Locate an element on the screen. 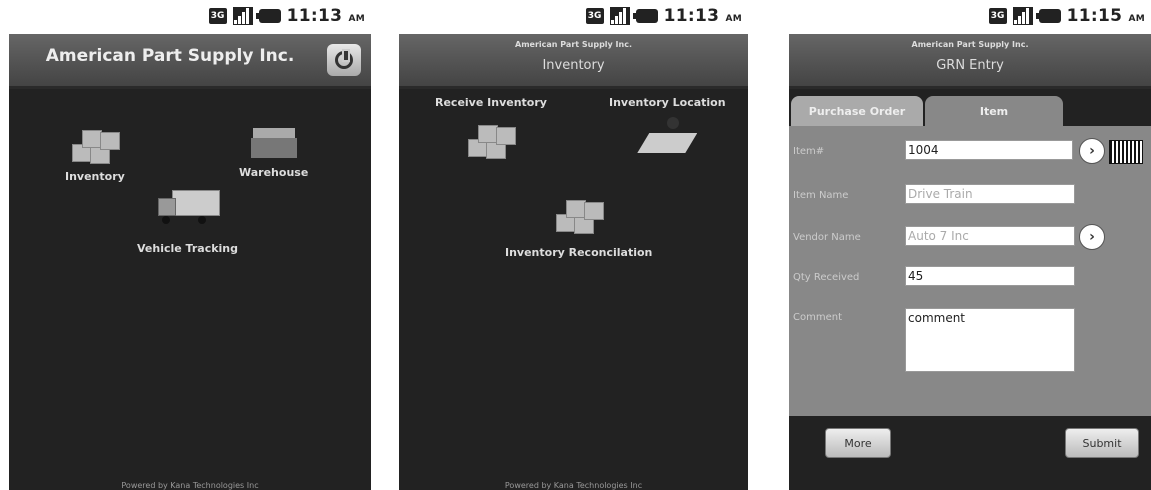  tile-label: Inventory Reconcilation is located at coordinates (579, 252).